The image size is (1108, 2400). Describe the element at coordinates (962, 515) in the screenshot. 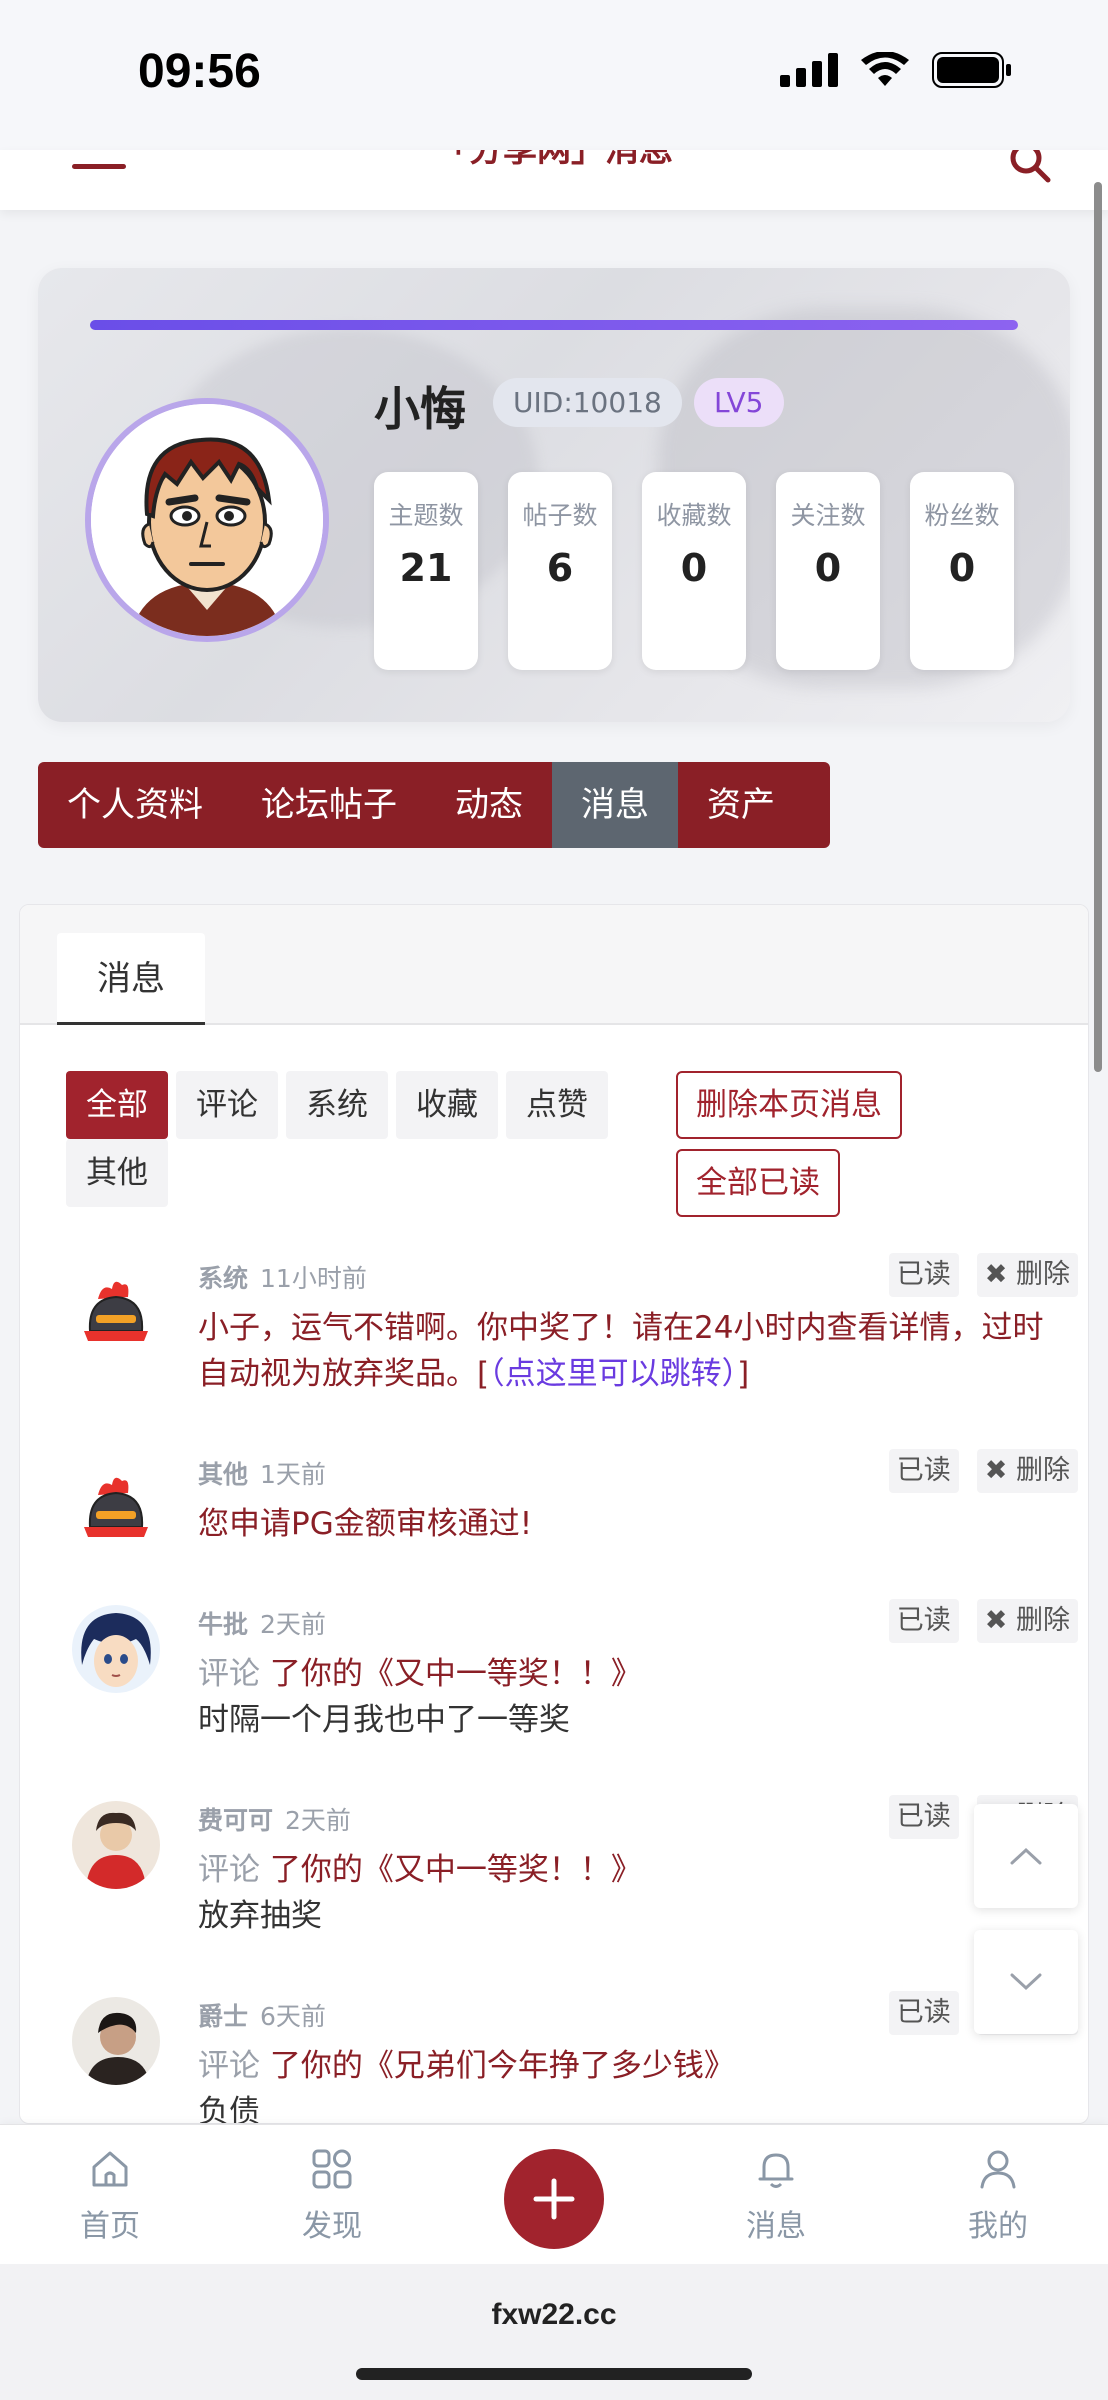

I see `stat-label: 粉丝数` at that location.